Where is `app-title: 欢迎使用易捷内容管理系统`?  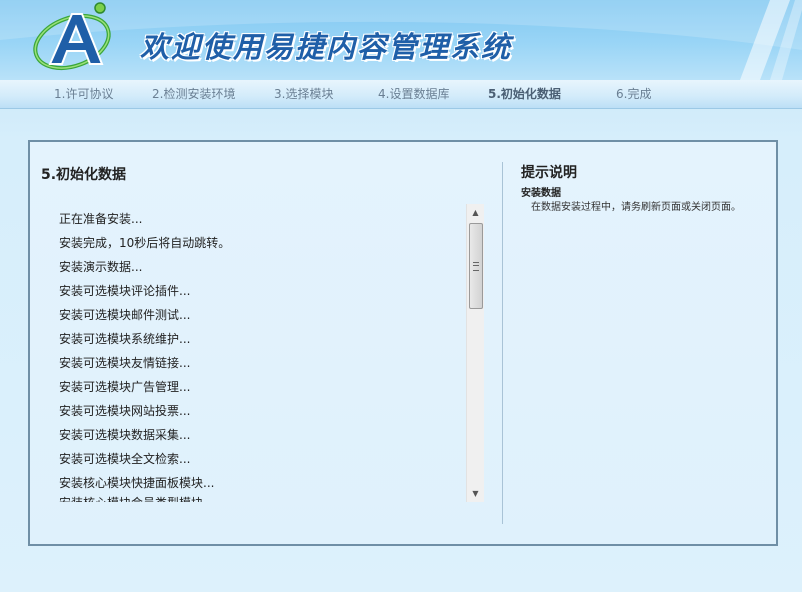
app-title: 欢迎使用易捷内容管理系统 is located at coordinates (326, 47).